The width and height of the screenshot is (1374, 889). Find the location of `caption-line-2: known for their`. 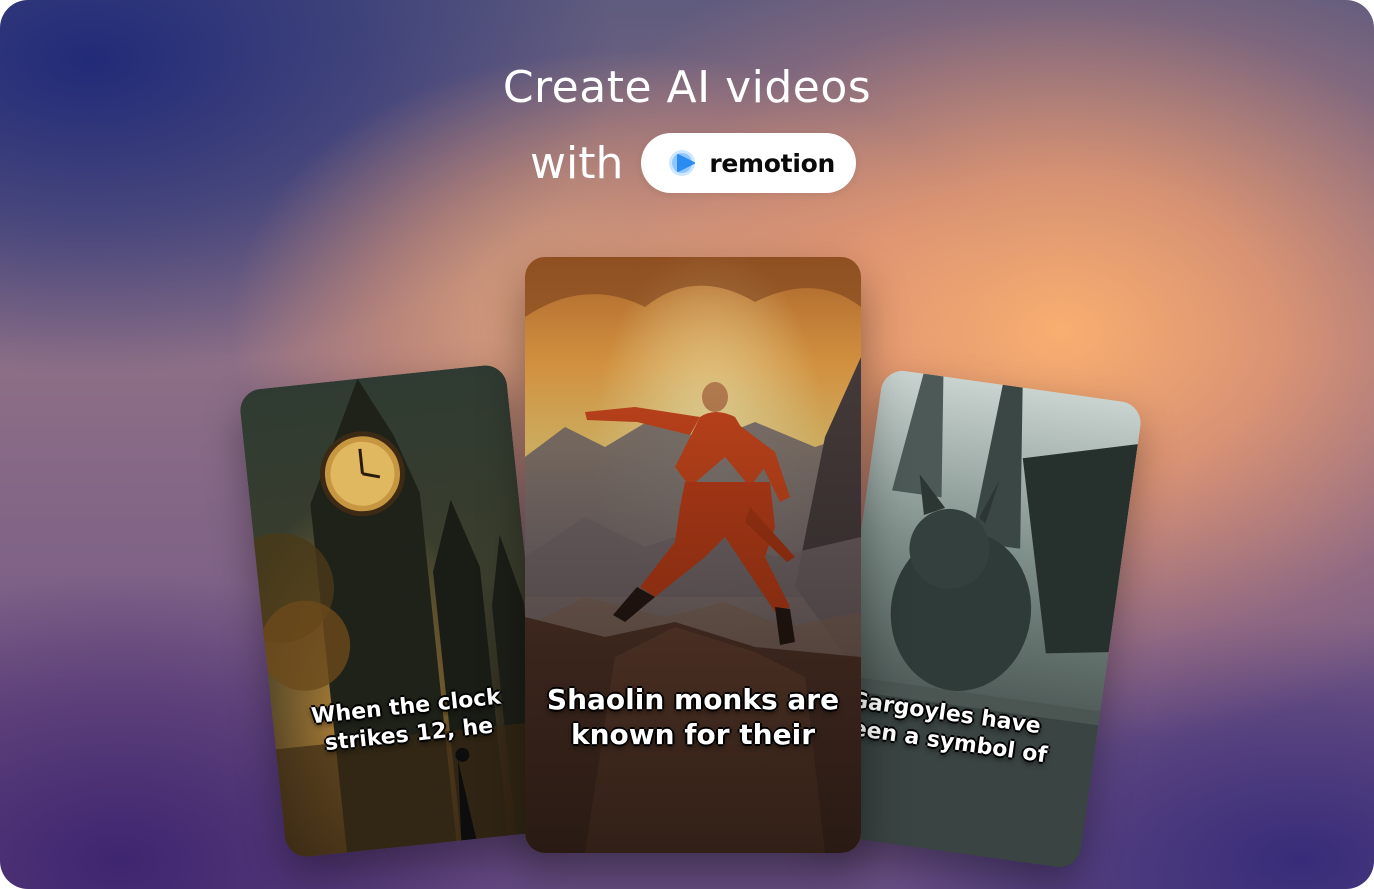

caption-line-2: known for their is located at coordinates (693, 734).